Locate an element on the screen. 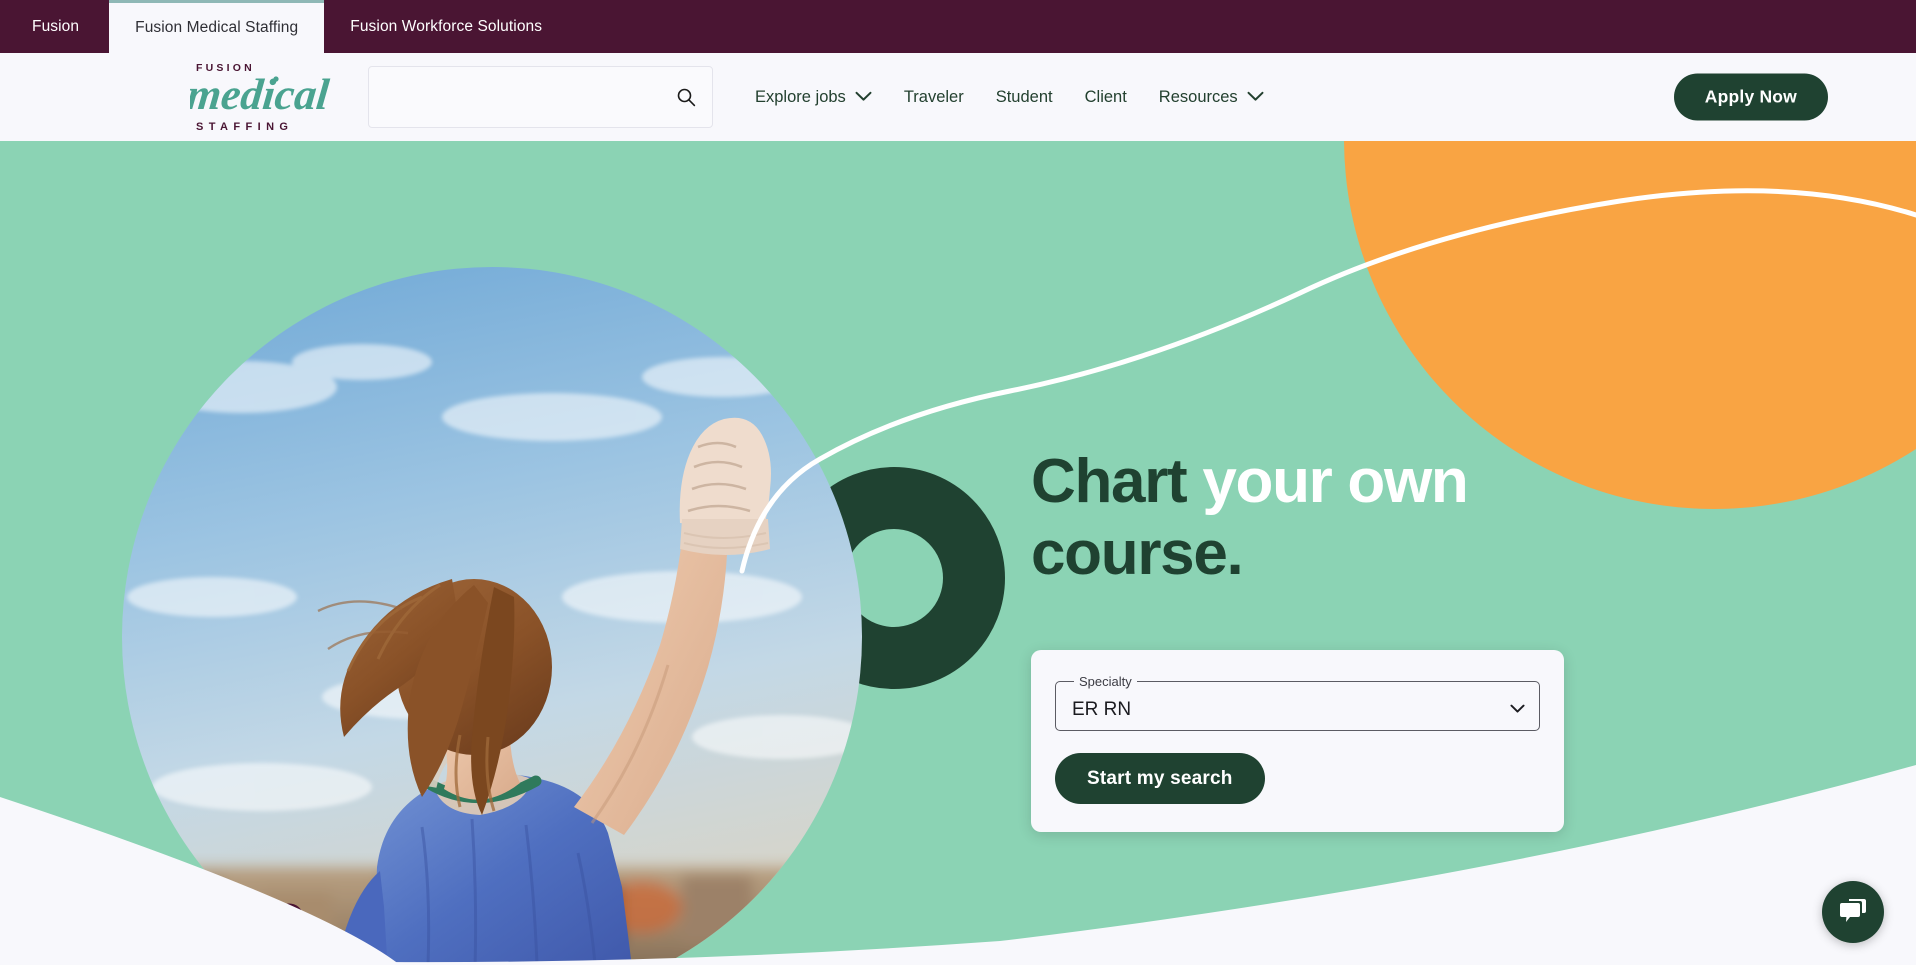  nav-item-client: Client is located at coordinates (1106, 97).